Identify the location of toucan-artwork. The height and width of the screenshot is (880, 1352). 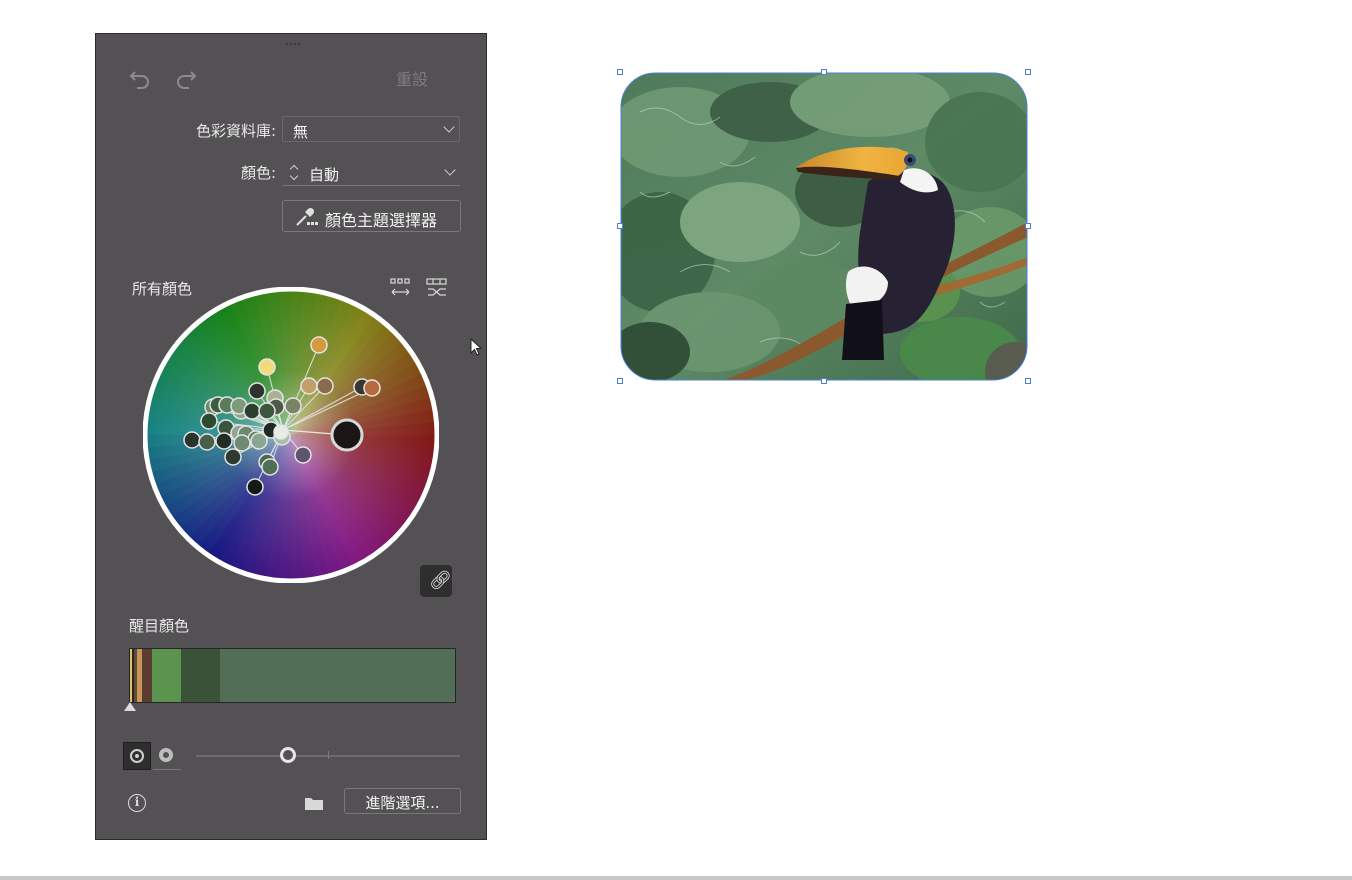
(824, 226).